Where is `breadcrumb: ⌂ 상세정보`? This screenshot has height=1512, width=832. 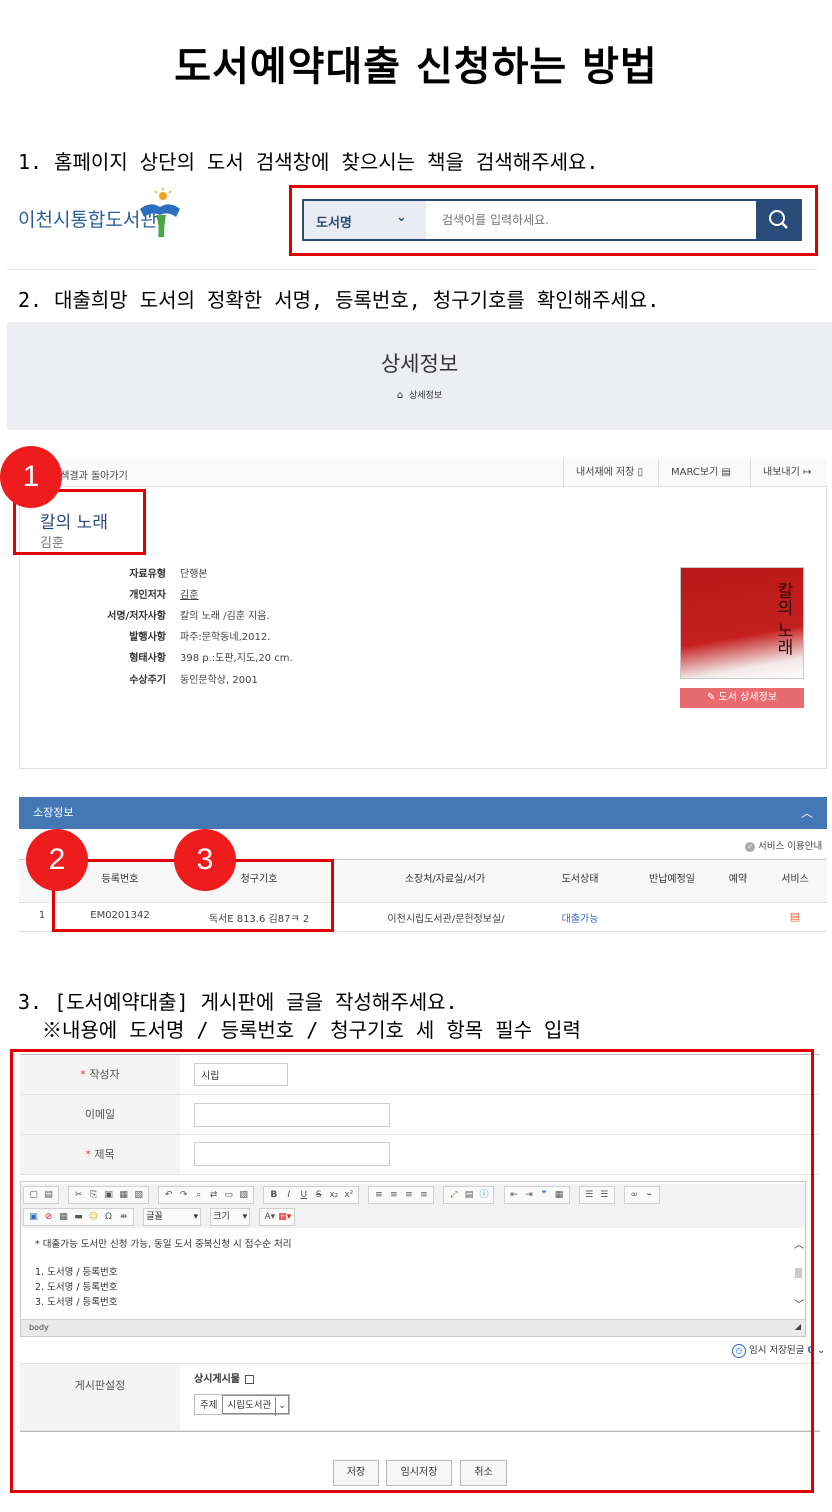
breadcrumb: ⌂ 상세정보 is located at coordinates (419, 394).